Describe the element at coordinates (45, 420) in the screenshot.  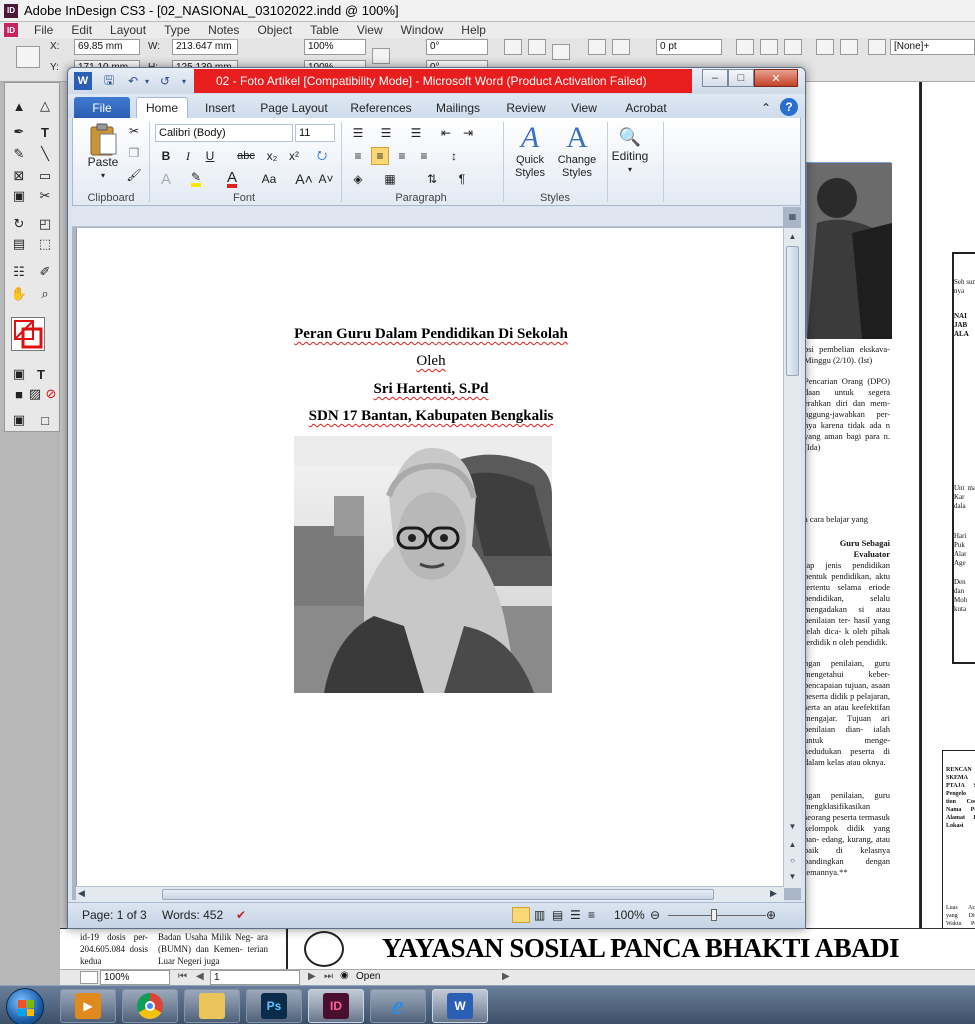
I see `preview-view-icon: □` at that location.